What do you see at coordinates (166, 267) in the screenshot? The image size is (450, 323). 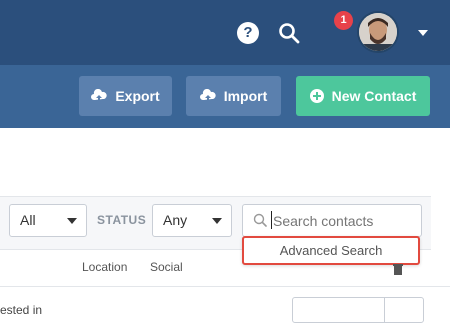 I see `column-header-social: Social` at bounding box center [166, 267].